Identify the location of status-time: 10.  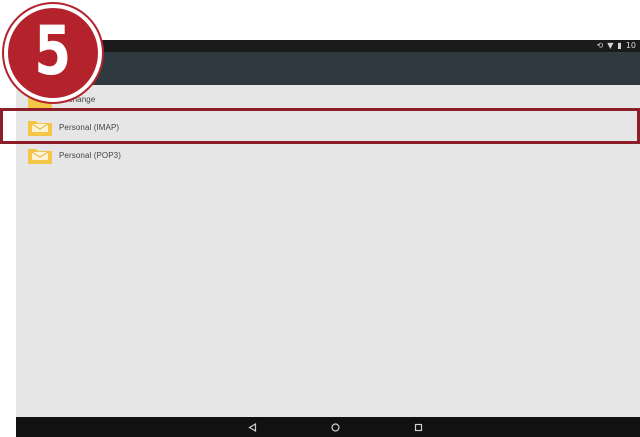
(630, 45).